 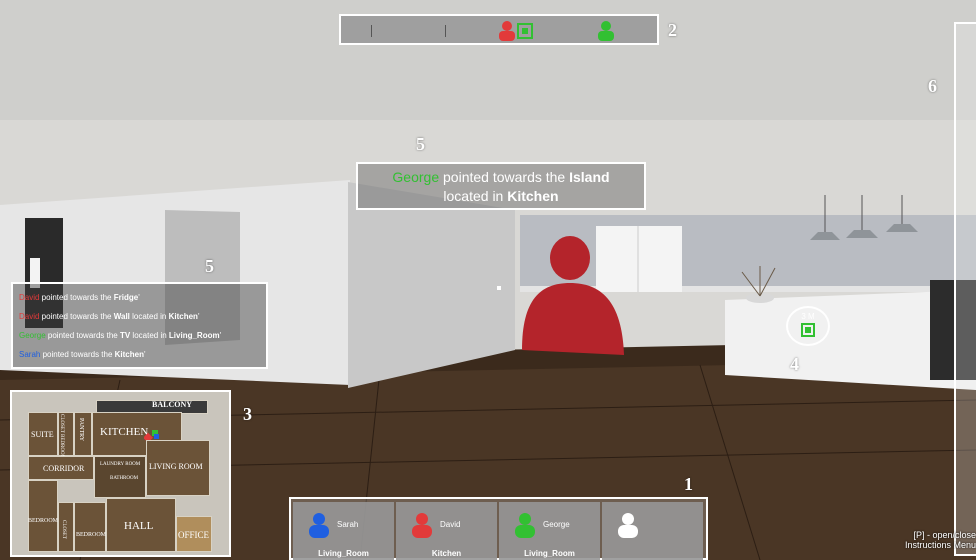 I want to click on marker-distance-ring: 3 M, so click(x=808, y=326).